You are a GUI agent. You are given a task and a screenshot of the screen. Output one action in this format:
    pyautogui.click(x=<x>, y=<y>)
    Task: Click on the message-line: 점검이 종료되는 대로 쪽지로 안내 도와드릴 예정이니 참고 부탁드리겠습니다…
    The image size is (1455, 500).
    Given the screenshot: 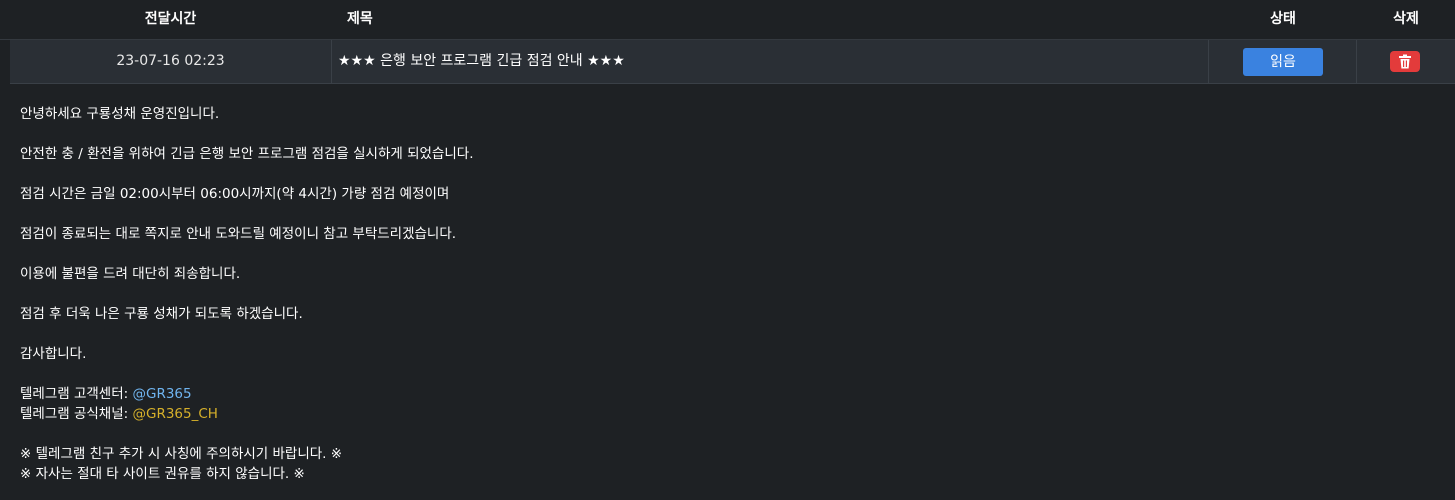 What is the action you would take?
    pyautogui.click(x=238, y=234)
    